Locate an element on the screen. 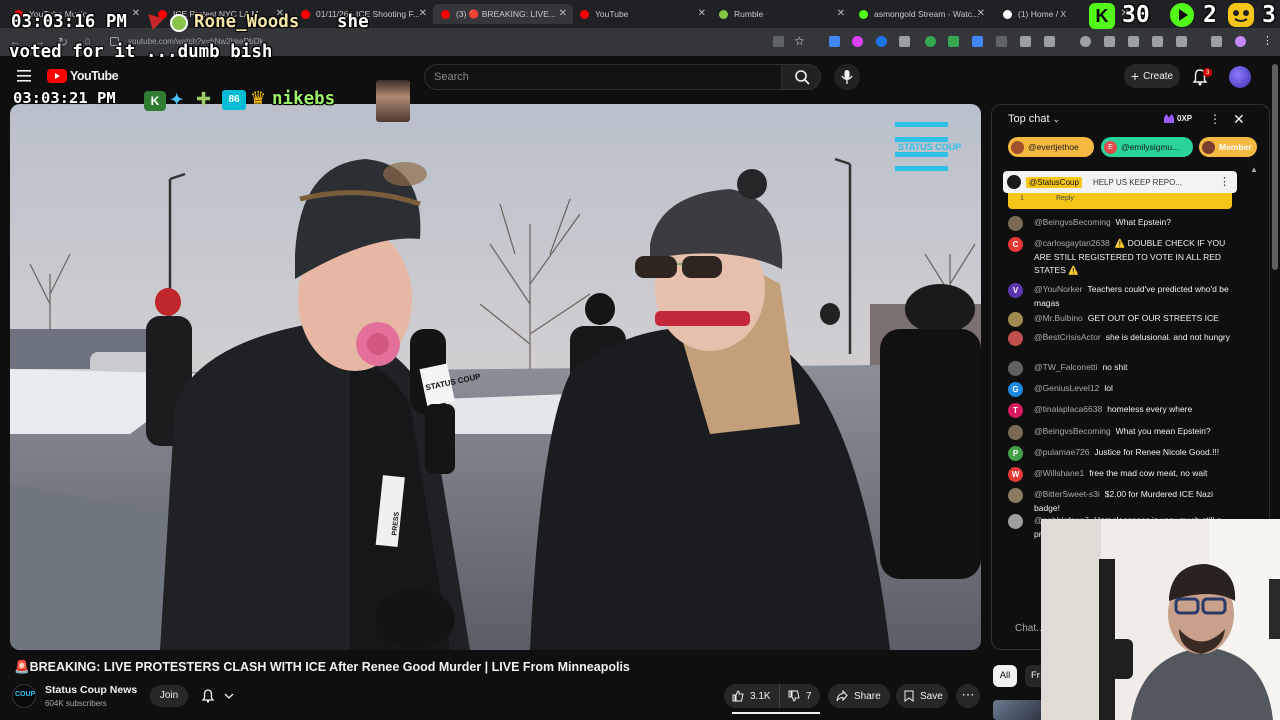 This screenshot has width=1280, height=720. extension-2-icon is located at coordinates (857, 41).